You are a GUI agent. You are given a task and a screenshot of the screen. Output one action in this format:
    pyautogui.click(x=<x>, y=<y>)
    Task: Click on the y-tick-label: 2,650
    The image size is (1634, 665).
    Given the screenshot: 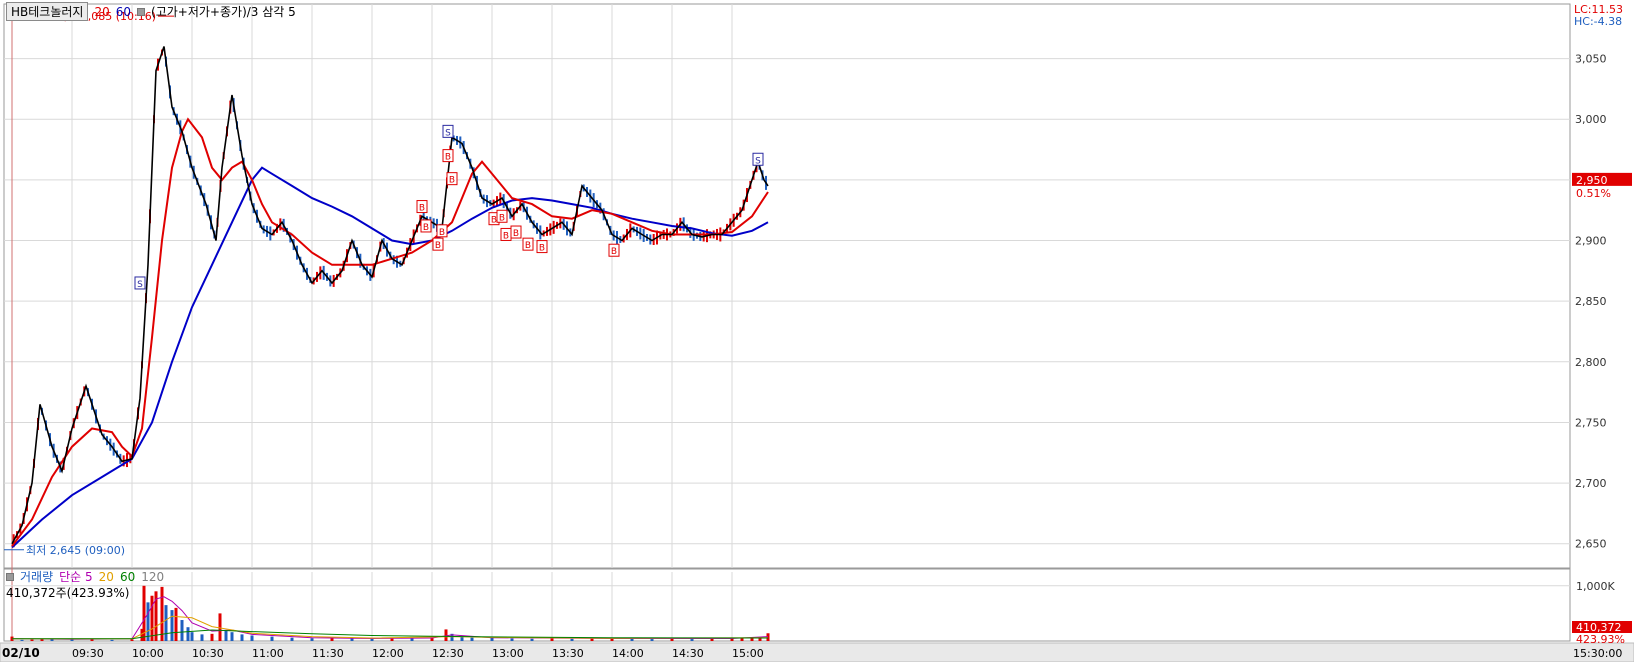 What is the action you would take?
    pyautogui.click(x=1591, y=544)
    